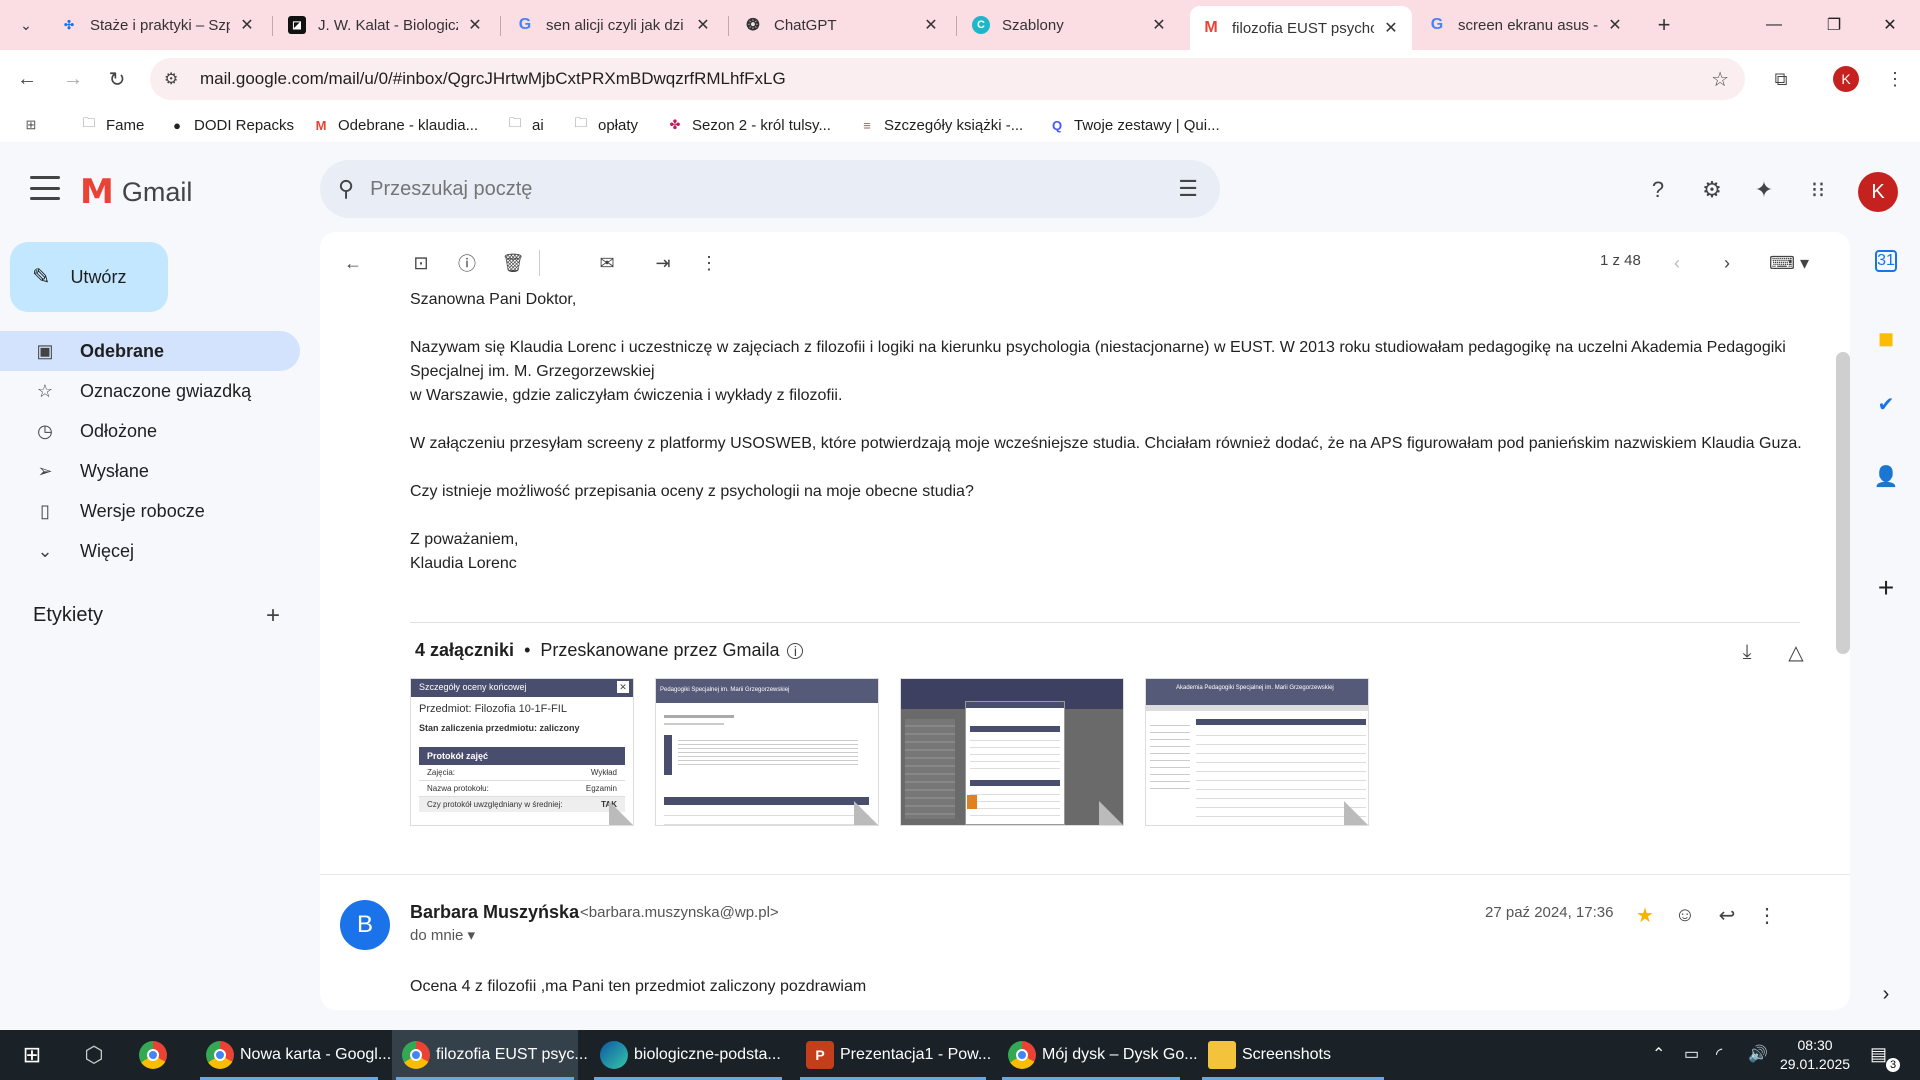 This screenshot has width=1920, height=1080. I want to click on sidebar-item-snoozed: ◷ Odłożone, so click(150, 431).